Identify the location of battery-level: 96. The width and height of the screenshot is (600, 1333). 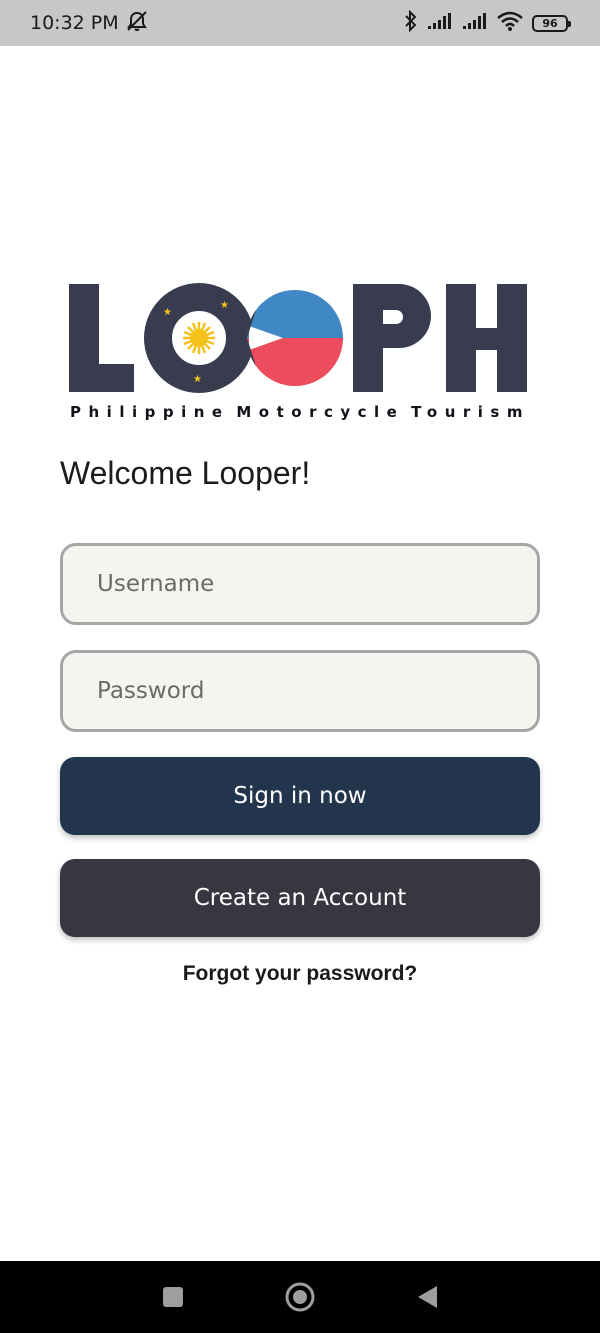
(550, 23).